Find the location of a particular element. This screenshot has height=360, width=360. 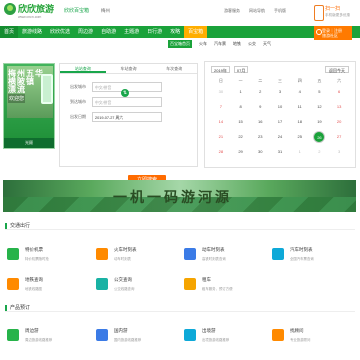

calendar-day: 9 is located at coordinates (260, 107).